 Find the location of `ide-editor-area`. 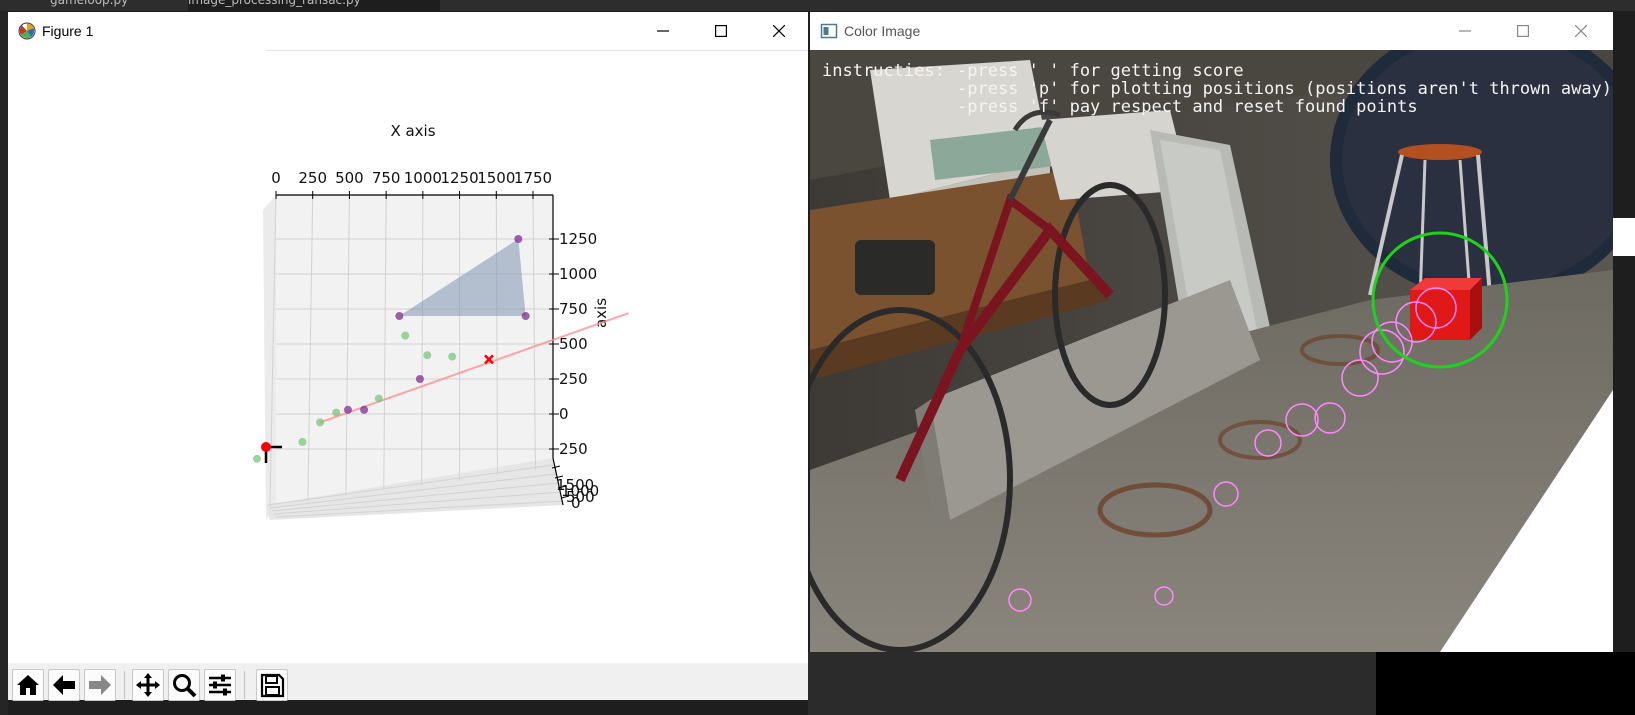

ide-editor-area is located at coordinates (1092, 683).